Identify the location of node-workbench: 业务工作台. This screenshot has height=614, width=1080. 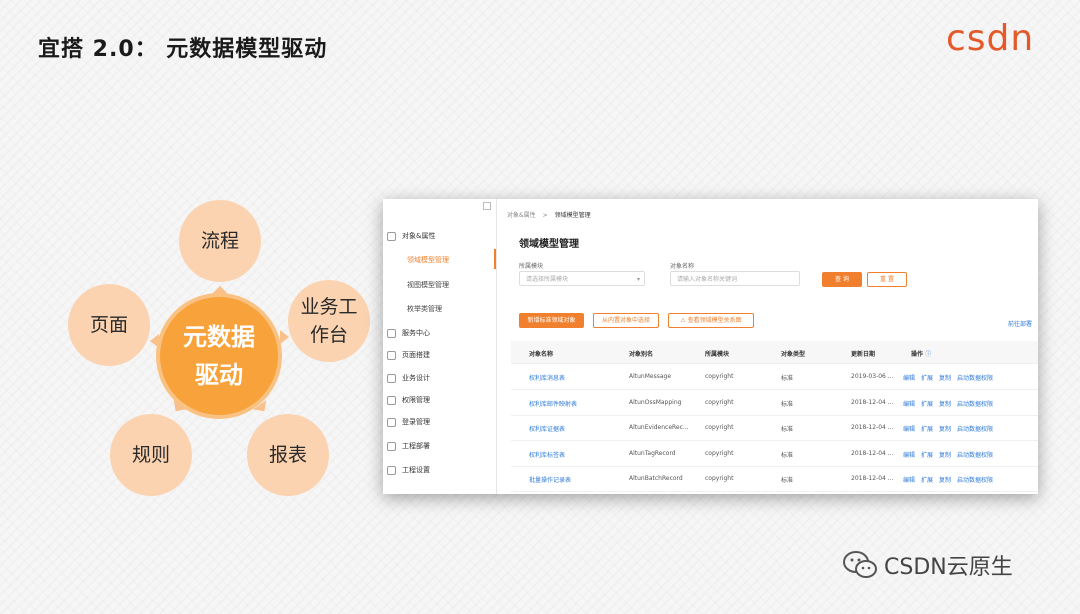
(329, 321).